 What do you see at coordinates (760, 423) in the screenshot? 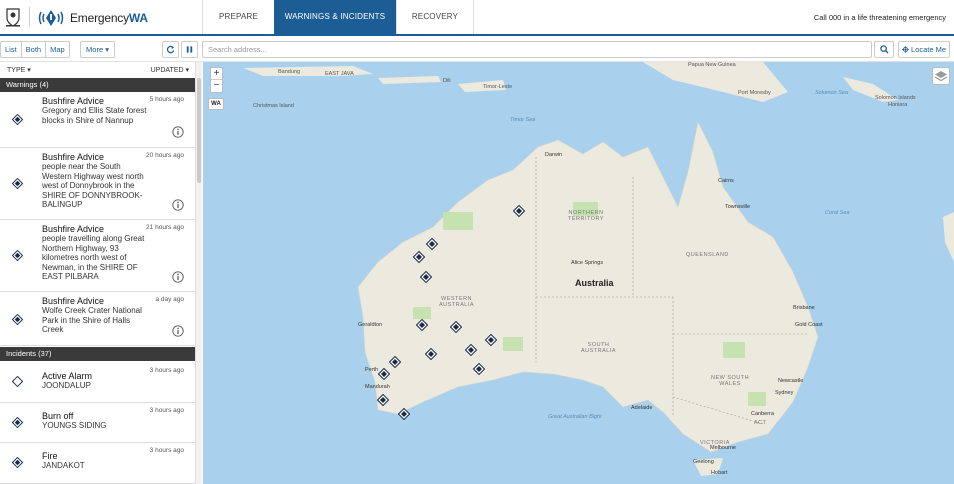
I see `state-label-act: ACT` at bounding box center [760, 423].